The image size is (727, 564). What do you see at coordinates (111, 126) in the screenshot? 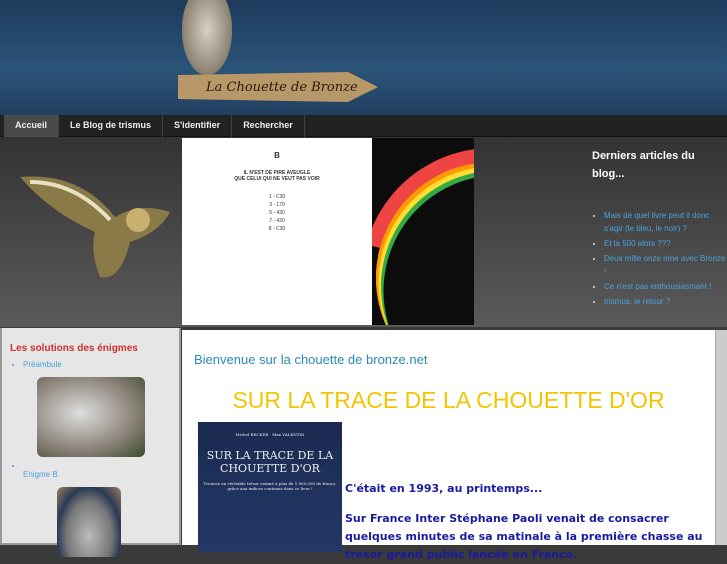
I see `nav-blog: Le Blog de trismus` at bounding box center [111, 126].